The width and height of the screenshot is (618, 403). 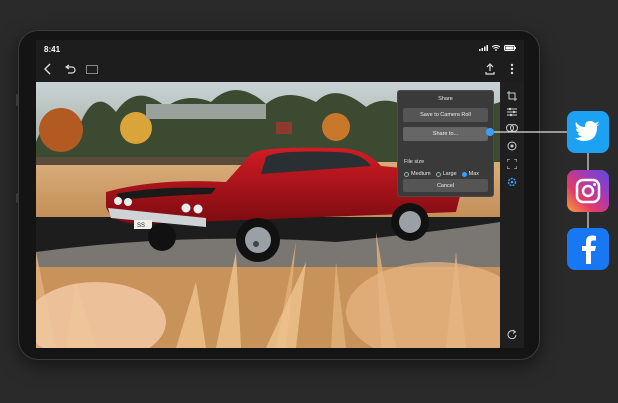 I want to click on sliders-icon, so click(x=512, y=112).